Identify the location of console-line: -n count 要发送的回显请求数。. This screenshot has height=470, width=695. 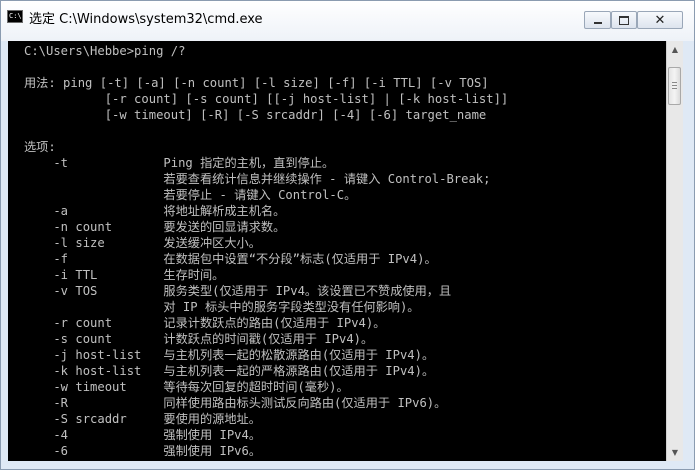
(155, 227).